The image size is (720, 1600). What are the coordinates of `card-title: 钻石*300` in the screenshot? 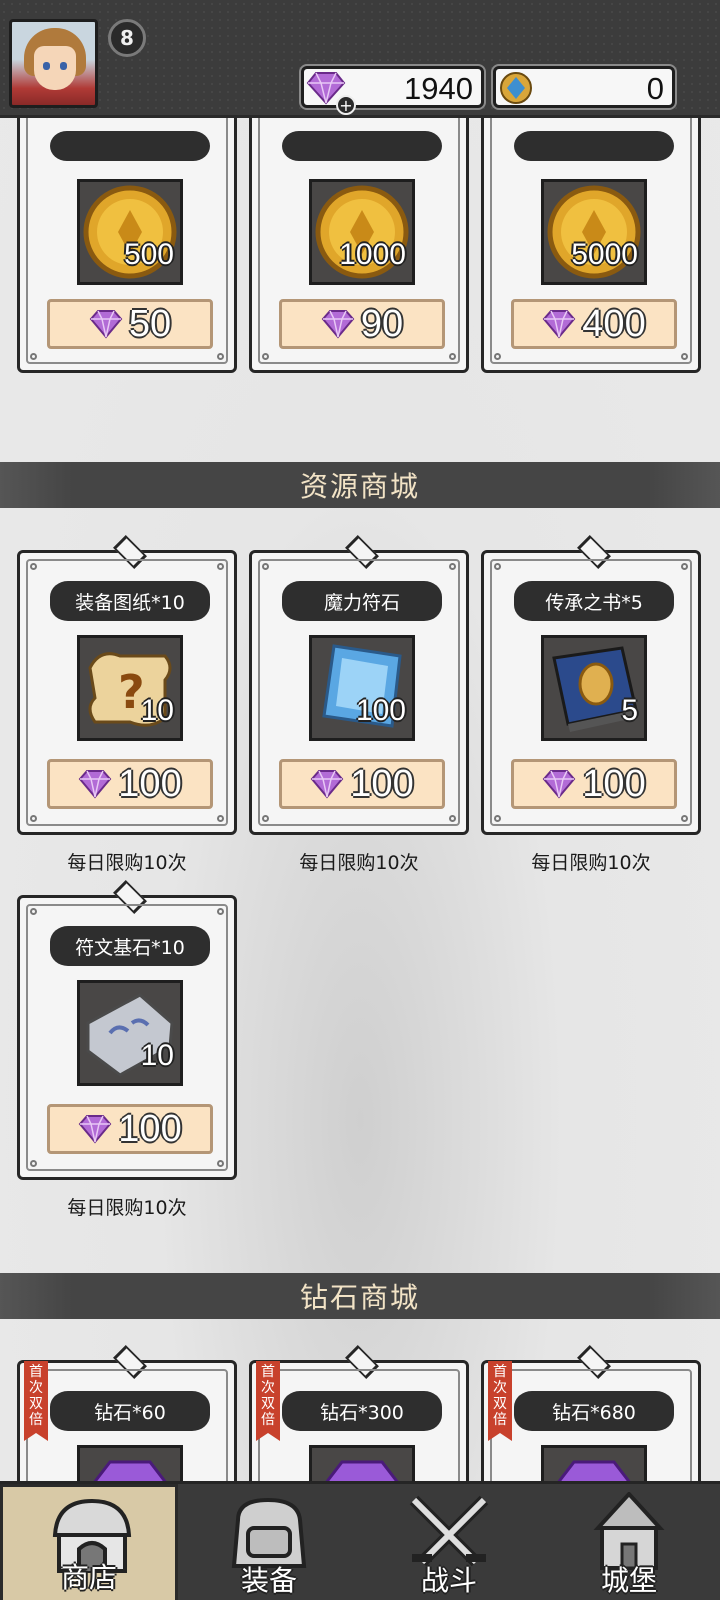 It's located at (362, 1411).